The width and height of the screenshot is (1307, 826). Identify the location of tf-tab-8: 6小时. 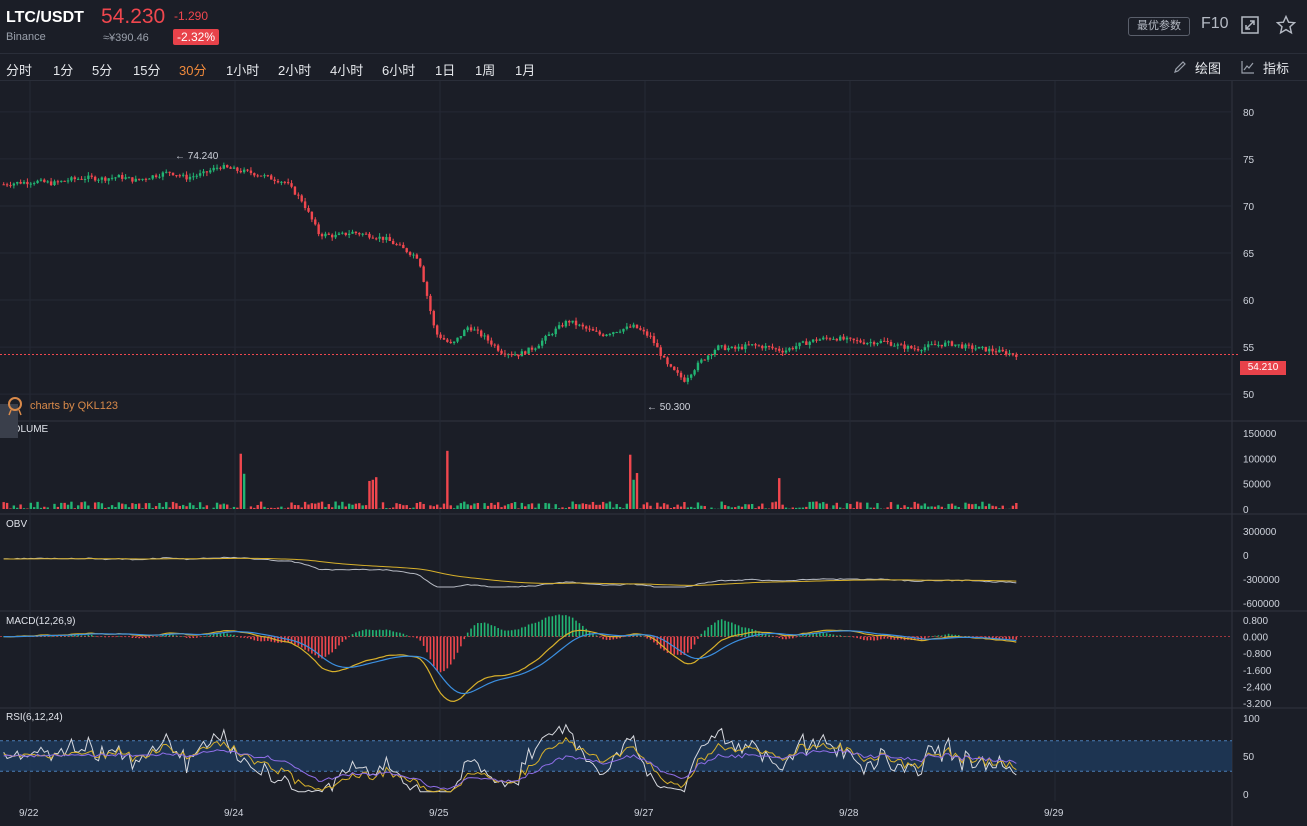
(398, 69).